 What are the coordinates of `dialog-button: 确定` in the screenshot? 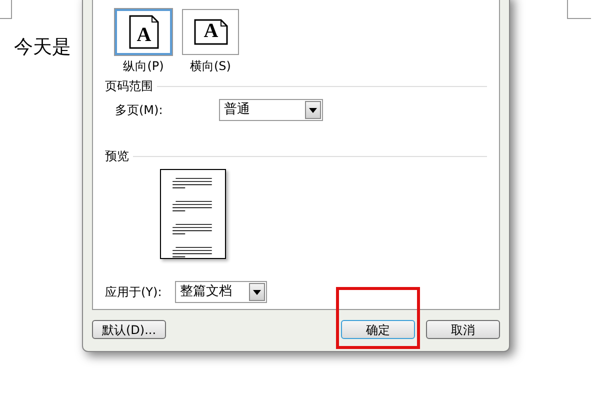 It's located at (378, 329).